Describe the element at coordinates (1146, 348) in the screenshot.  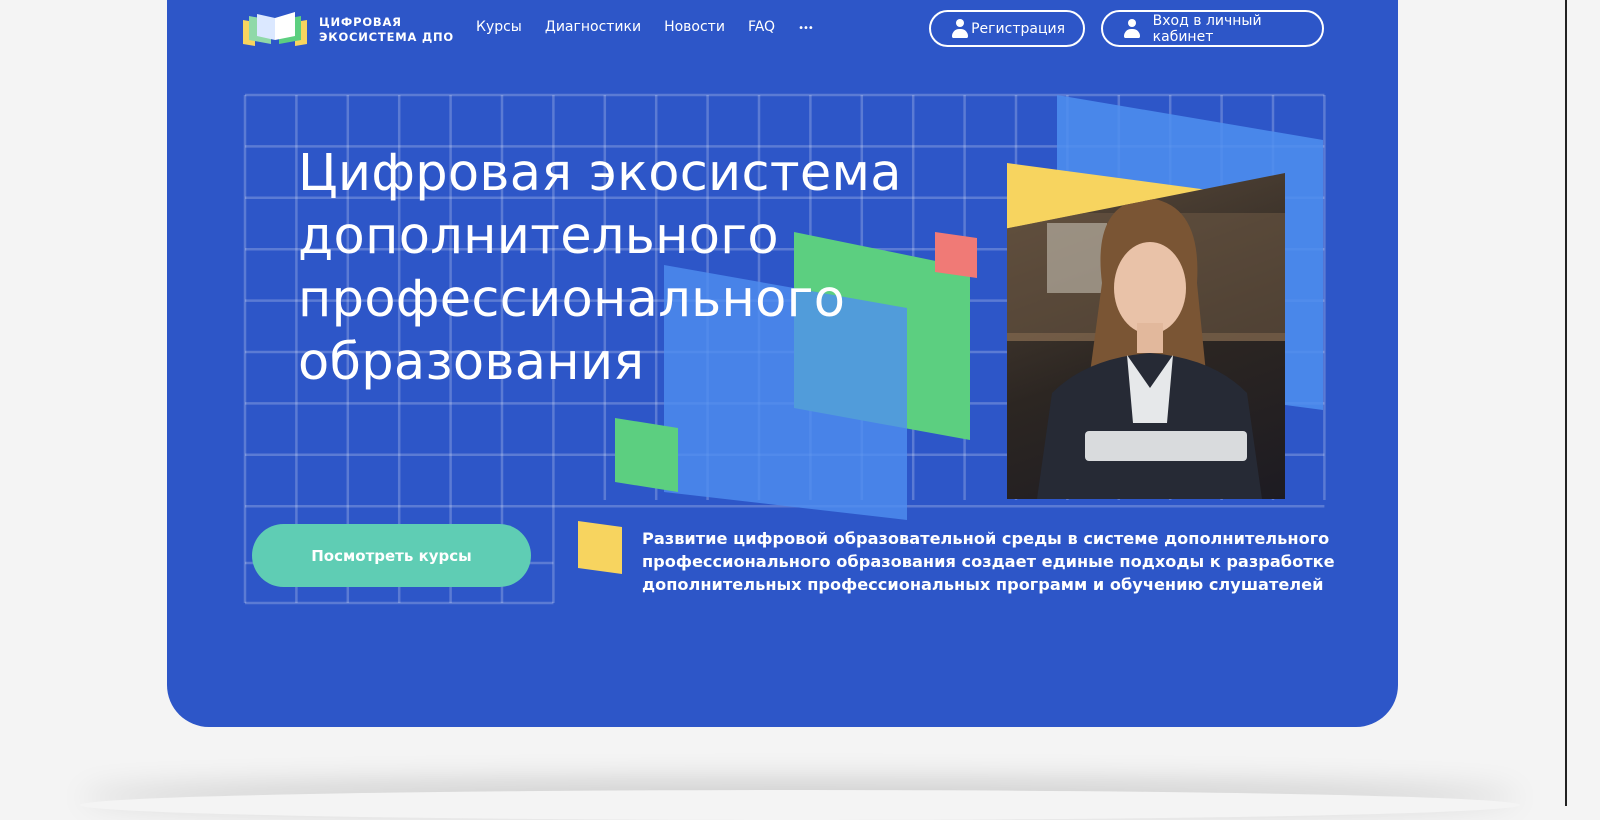
I see `student-image` at that location.